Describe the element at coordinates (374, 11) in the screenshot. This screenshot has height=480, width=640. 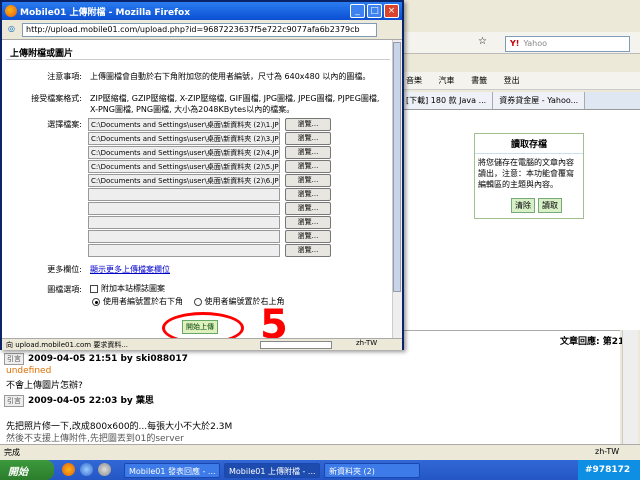
I see `maximize-icon: □` at that location.